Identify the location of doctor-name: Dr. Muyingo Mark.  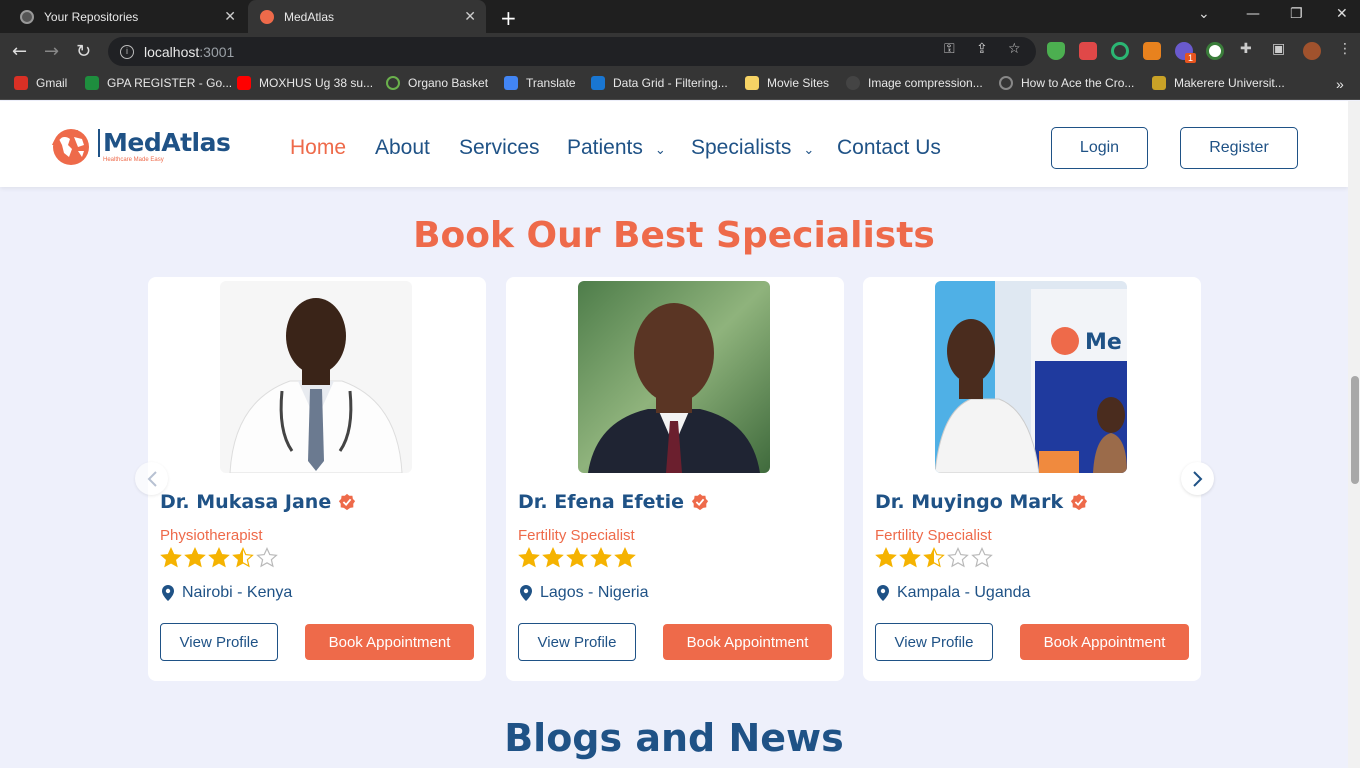
(981, 502).